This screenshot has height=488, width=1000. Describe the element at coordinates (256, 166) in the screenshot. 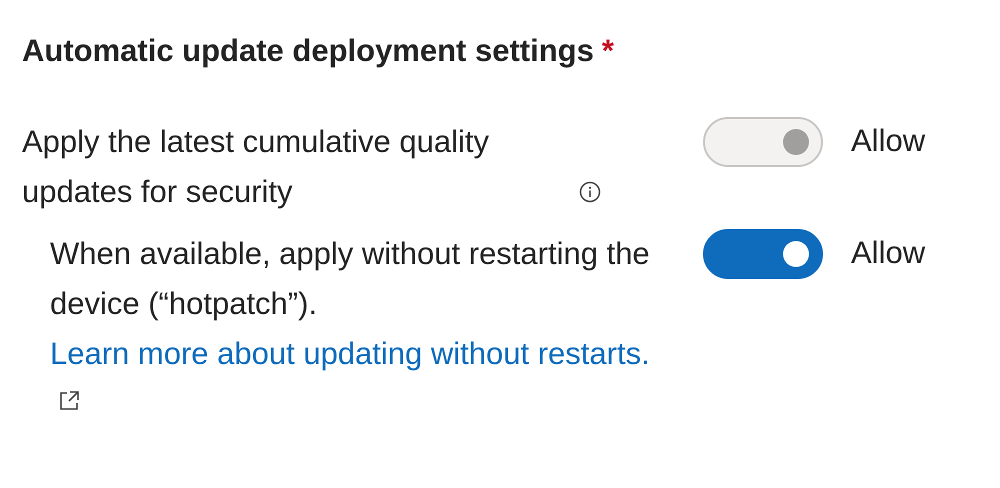

I see `setting-label: Apply the latest cumulative quality updates for security` at that location.